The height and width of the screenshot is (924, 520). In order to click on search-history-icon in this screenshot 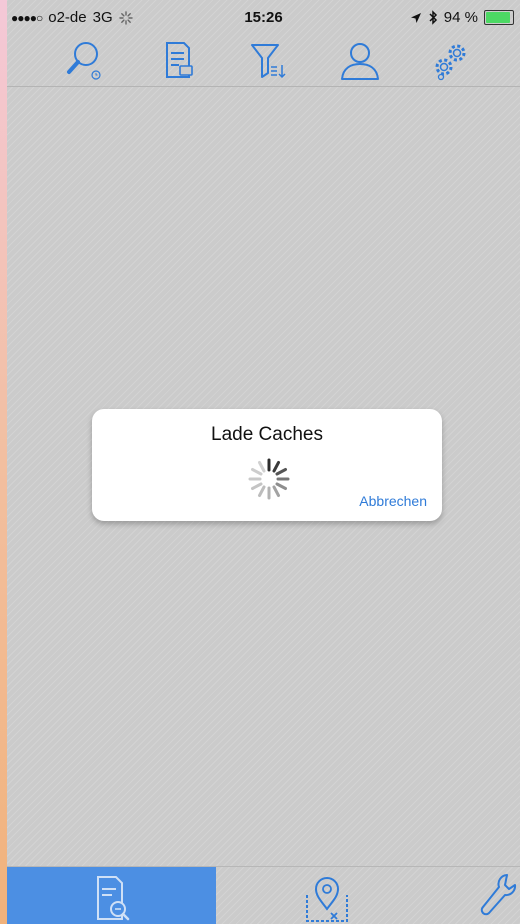, I will do `click(84, 61)`.